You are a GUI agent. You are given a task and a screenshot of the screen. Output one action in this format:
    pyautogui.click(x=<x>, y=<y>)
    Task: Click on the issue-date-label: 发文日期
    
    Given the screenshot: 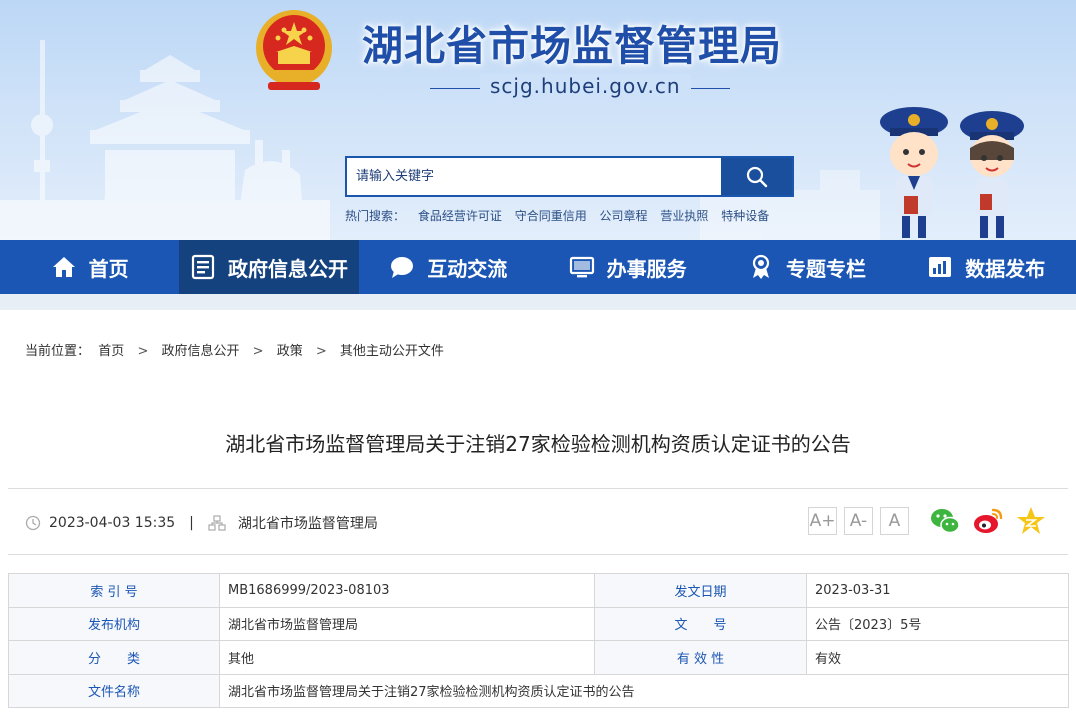 What is the action you would take?
    pyautogui.click(x=700, y=590)
    